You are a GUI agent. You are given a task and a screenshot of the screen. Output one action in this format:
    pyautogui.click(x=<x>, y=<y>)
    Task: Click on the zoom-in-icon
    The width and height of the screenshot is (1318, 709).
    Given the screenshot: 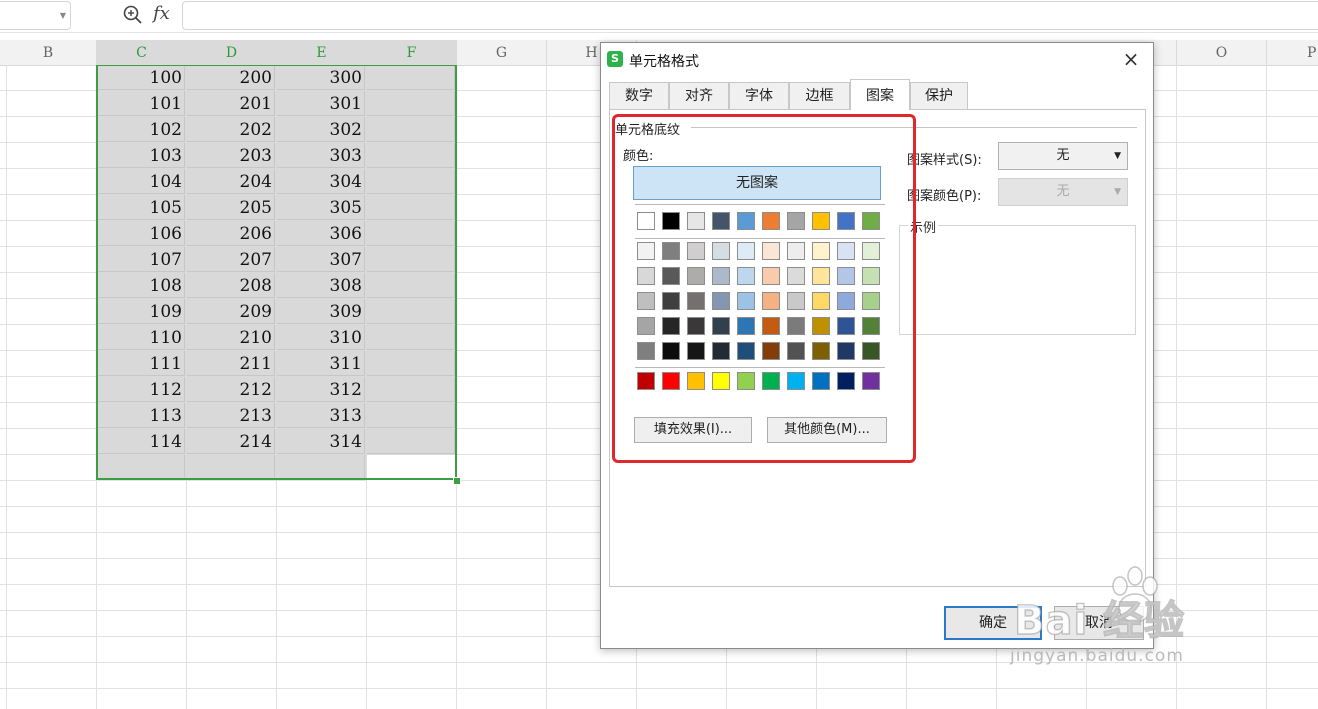 What is the action you would take?
    pyautogui.click(x=133, y=15)
    